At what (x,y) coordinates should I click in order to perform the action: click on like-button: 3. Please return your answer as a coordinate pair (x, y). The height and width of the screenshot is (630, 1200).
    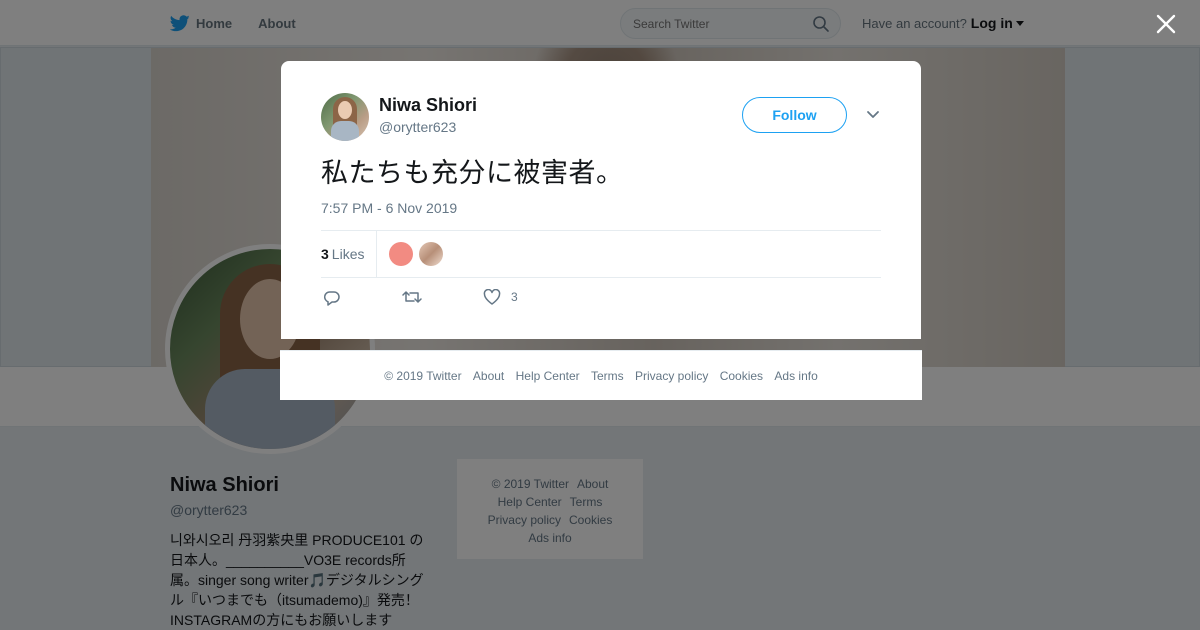
    Looking at the image, I should click on (500, 297).